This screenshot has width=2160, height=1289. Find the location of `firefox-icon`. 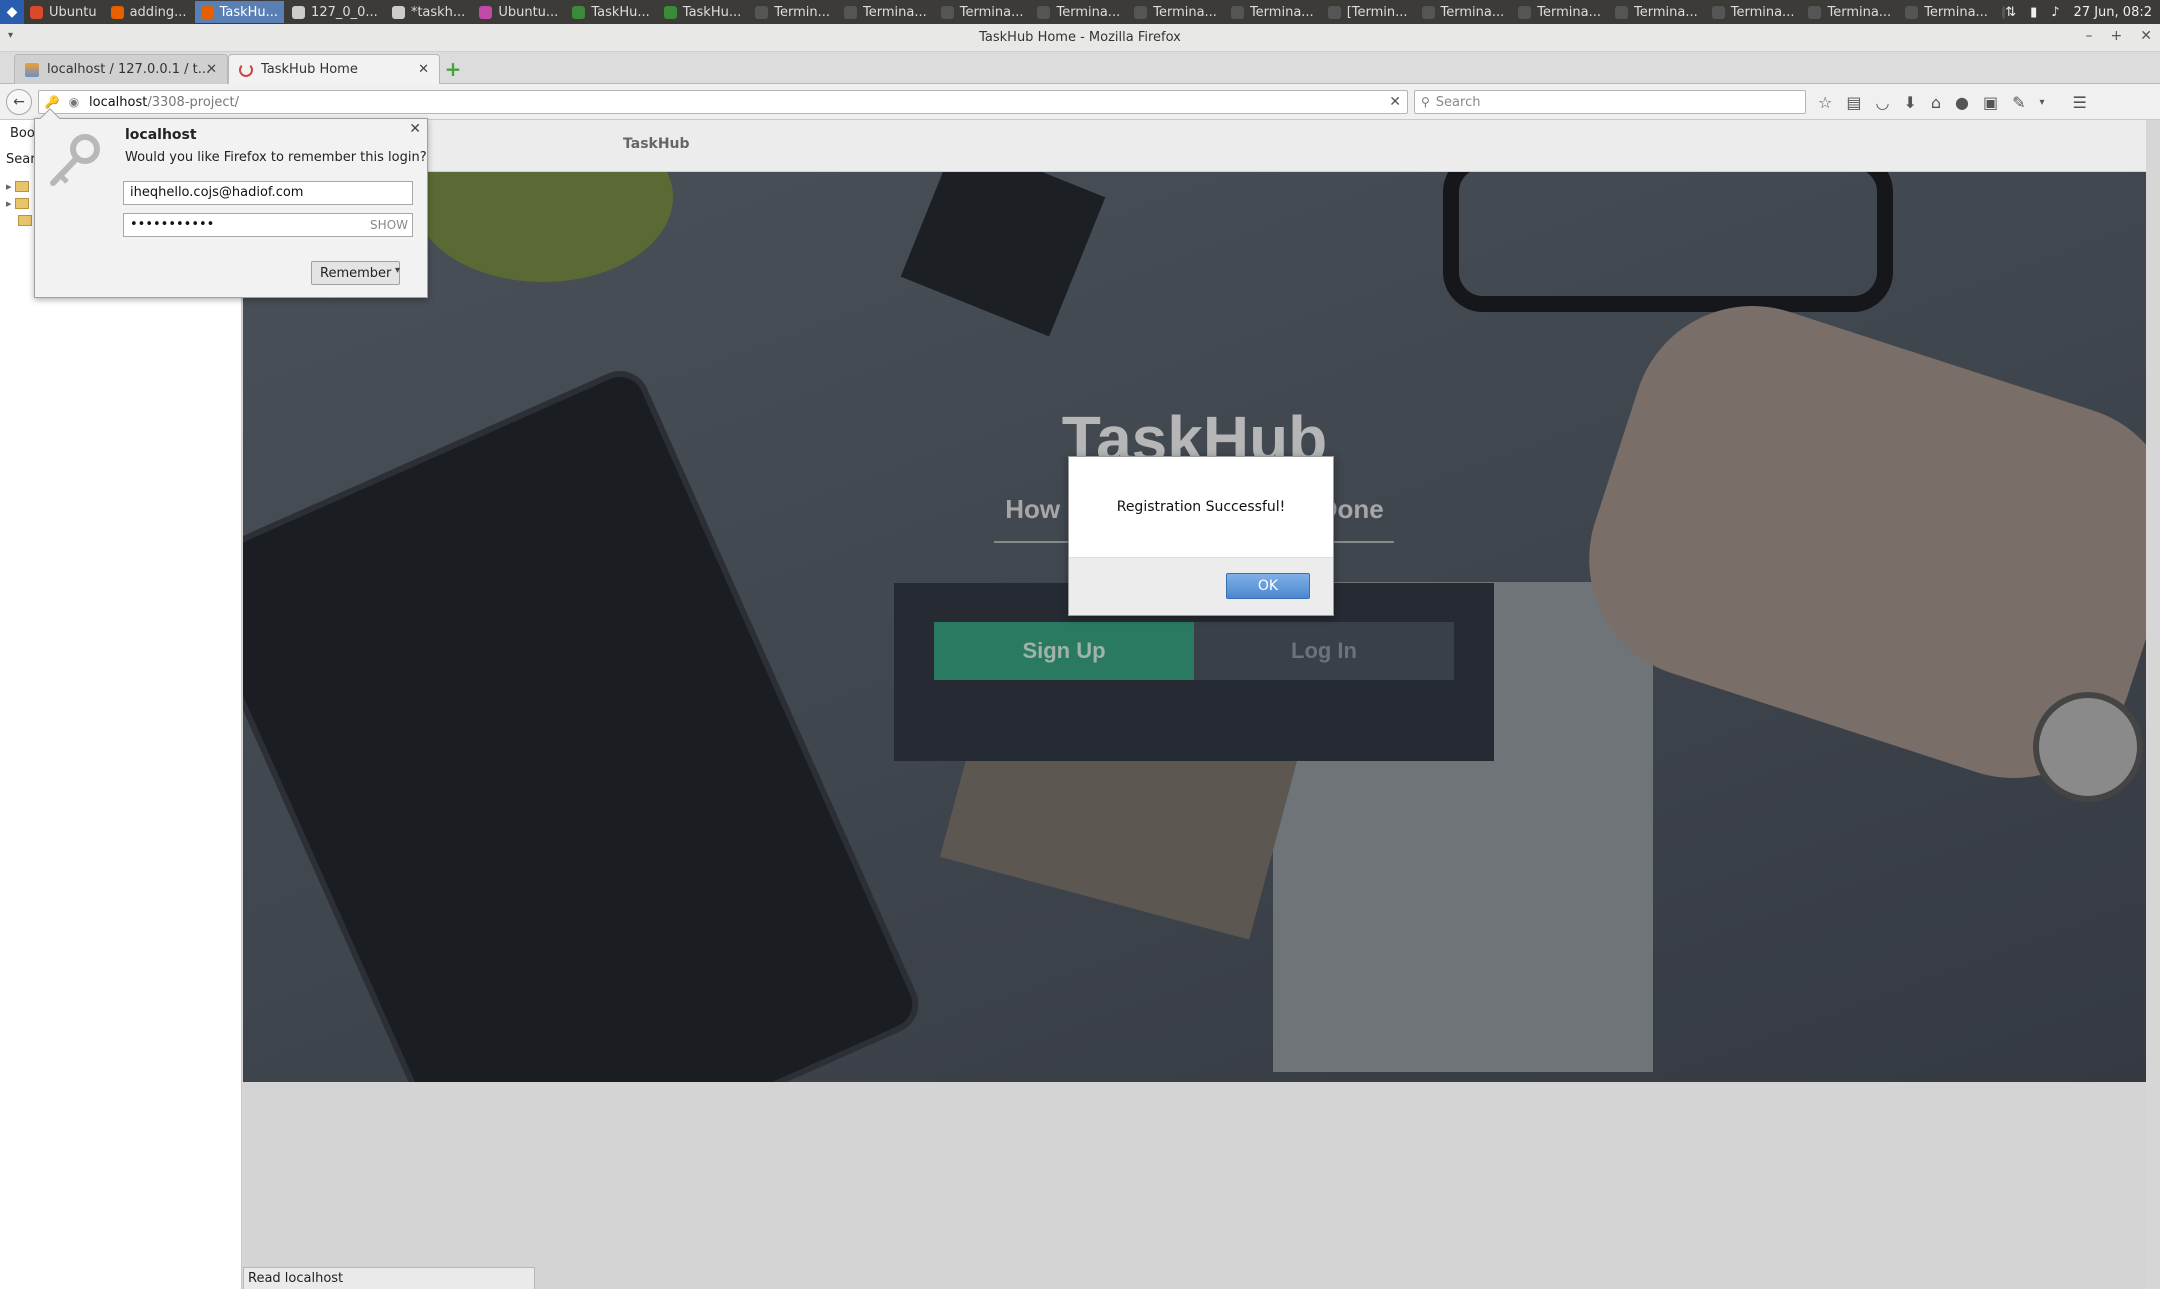

firefox-icon is located at coordinates (117, 12).